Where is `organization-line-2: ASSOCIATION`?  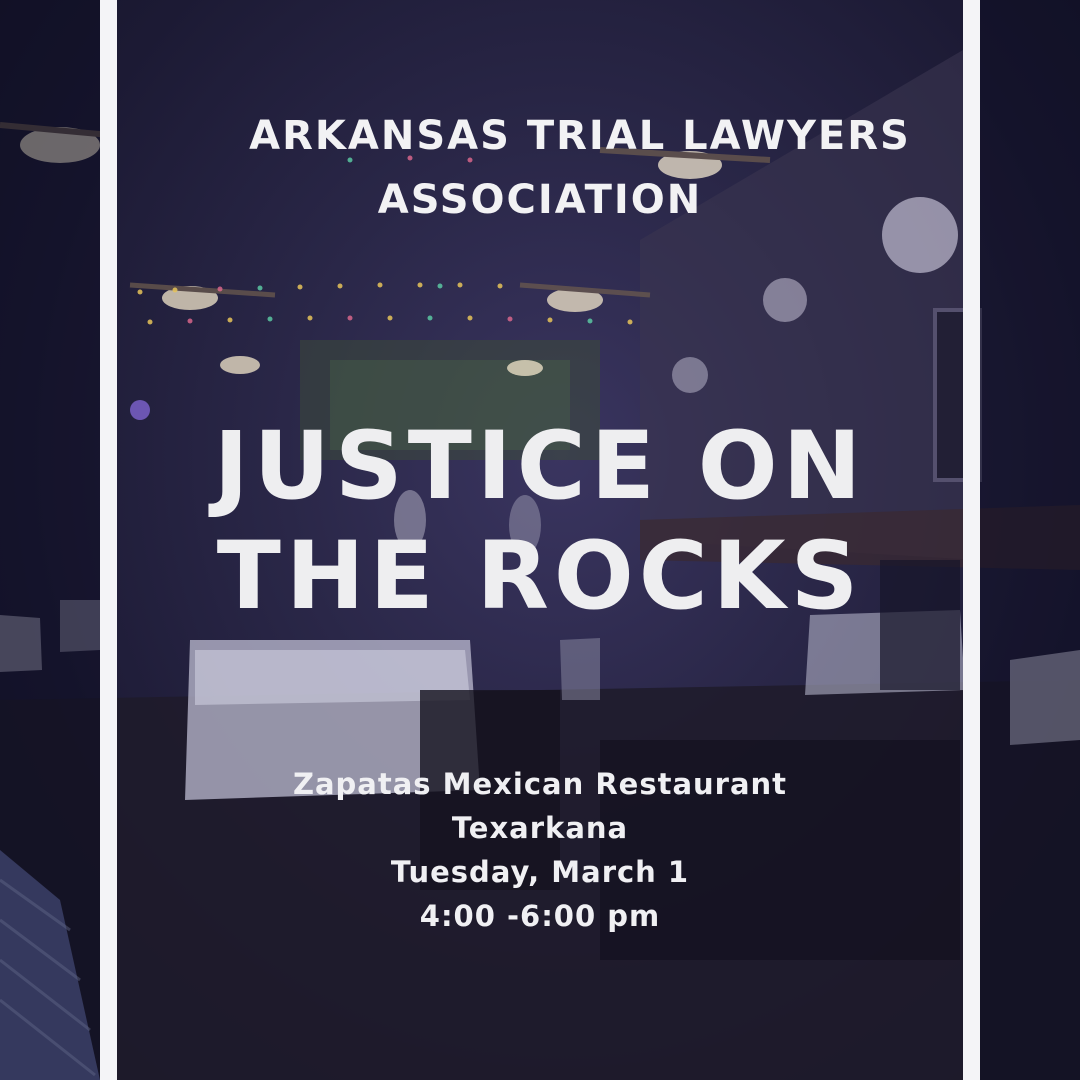
organization-line-2: ASSOCIATION is located at coordinates (540, 200).